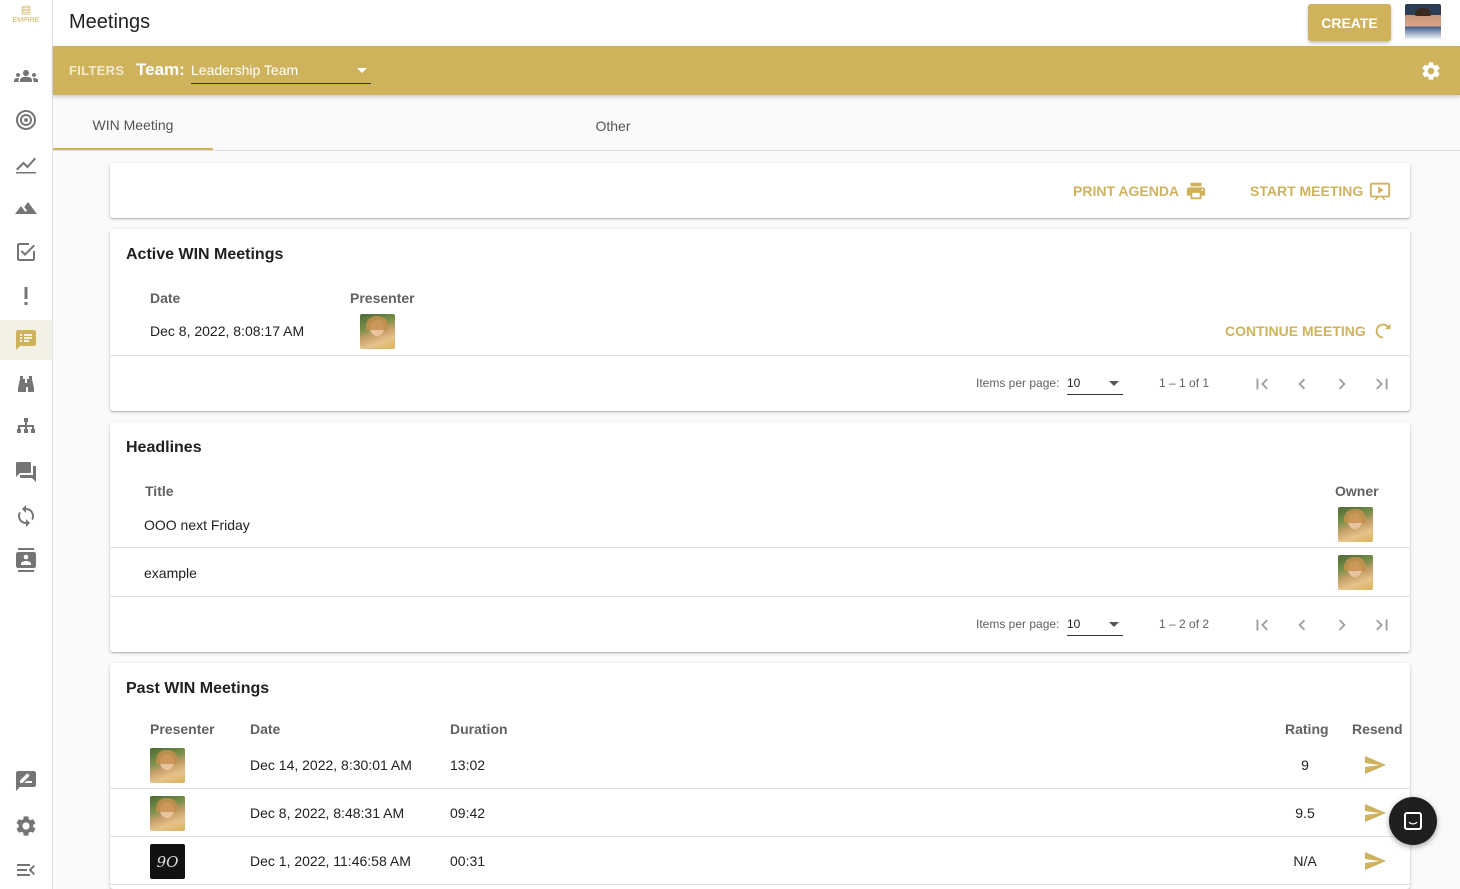 Image resolution: width=1460 pixels, height=889 pixels. What do you see at coordinates (245, 70) in the screenshot?
I see `team-select-value: Leadership Team` at bounding box center [245, 70].